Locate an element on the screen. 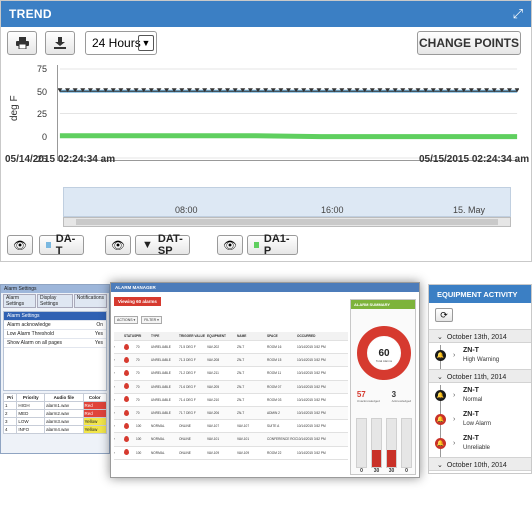 The width and height of the screenshot is (532, 509). alarm-donut-chart: 60 Total Alarms is located at coordinates (384, 353).